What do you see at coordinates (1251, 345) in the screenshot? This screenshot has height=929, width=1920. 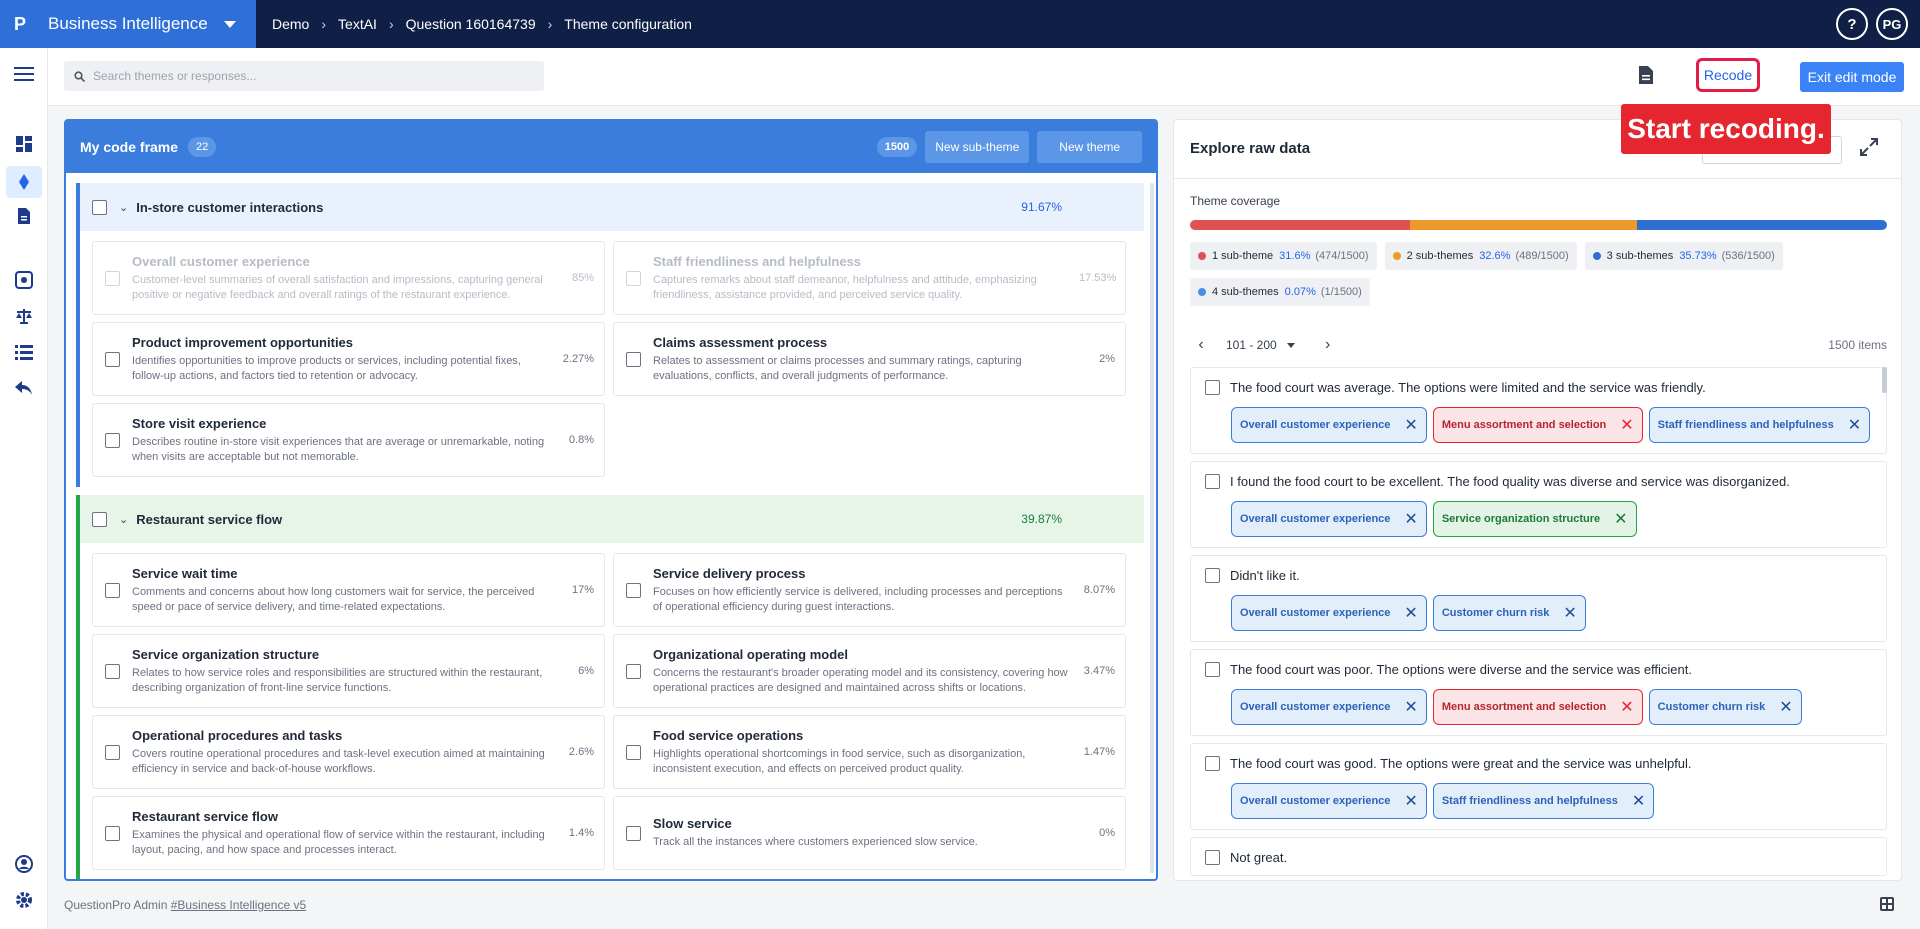 I see `page-range: 101 - 200` at bounding box center [1251, 345].